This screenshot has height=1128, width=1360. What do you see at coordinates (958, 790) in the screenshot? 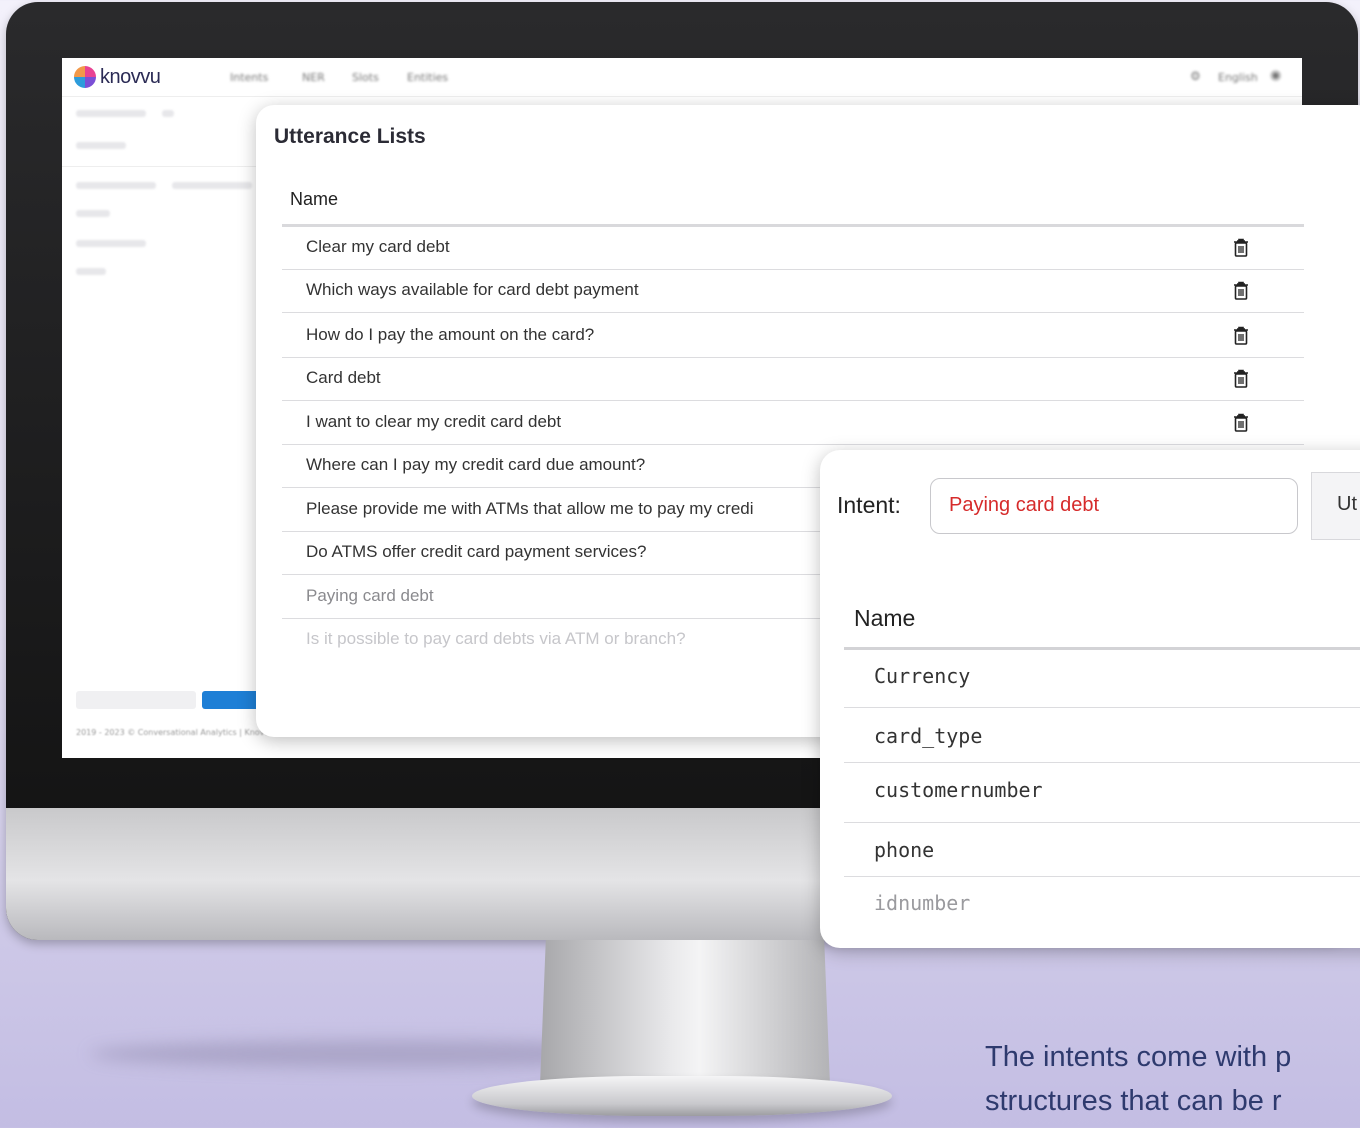
I see `slot-name: customernumber` at bounding box center [958, 790].